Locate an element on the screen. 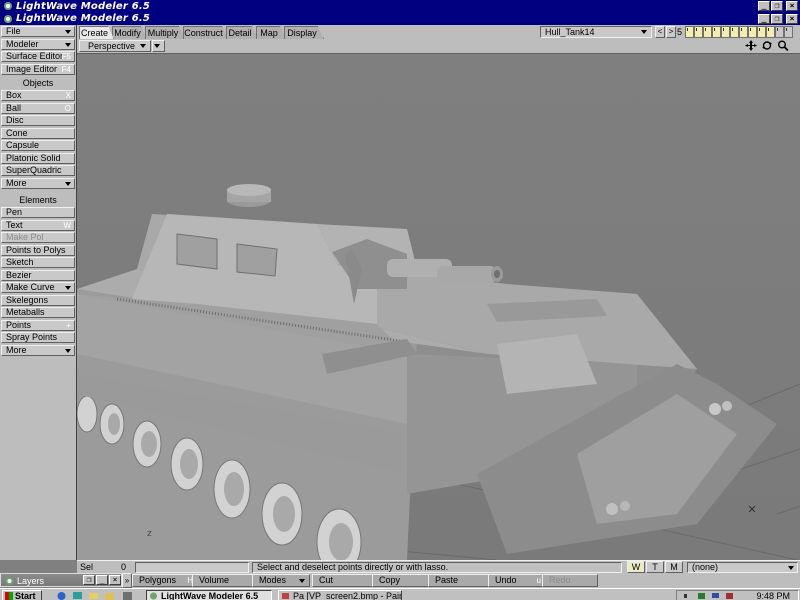  desktop-icon is located at coordinates (77, 595).